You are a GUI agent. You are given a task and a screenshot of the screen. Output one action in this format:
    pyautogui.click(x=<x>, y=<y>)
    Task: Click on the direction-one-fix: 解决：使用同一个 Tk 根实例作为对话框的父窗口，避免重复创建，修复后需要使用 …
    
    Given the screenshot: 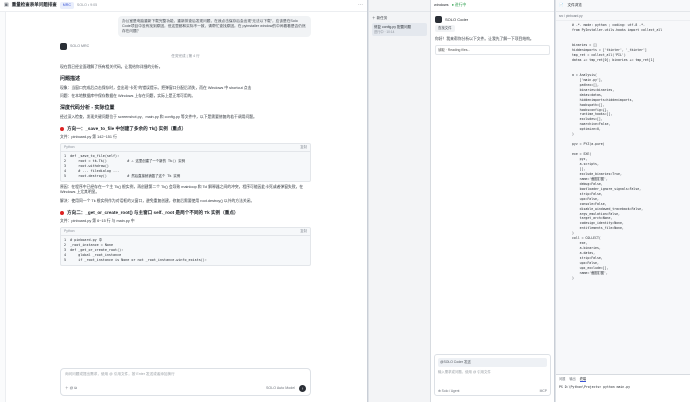 What is the action you would take?
    pyautogui.click(x=157, y=200)
    